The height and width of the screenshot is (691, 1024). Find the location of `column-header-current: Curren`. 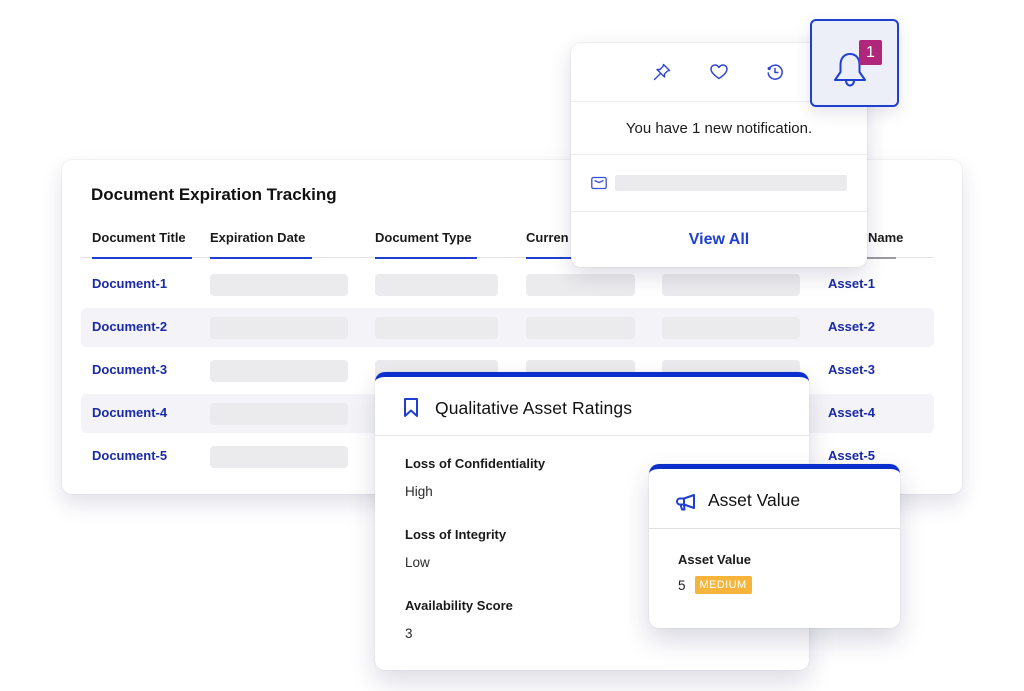

column-header-current: Curren is located at coordinates (556, 244).